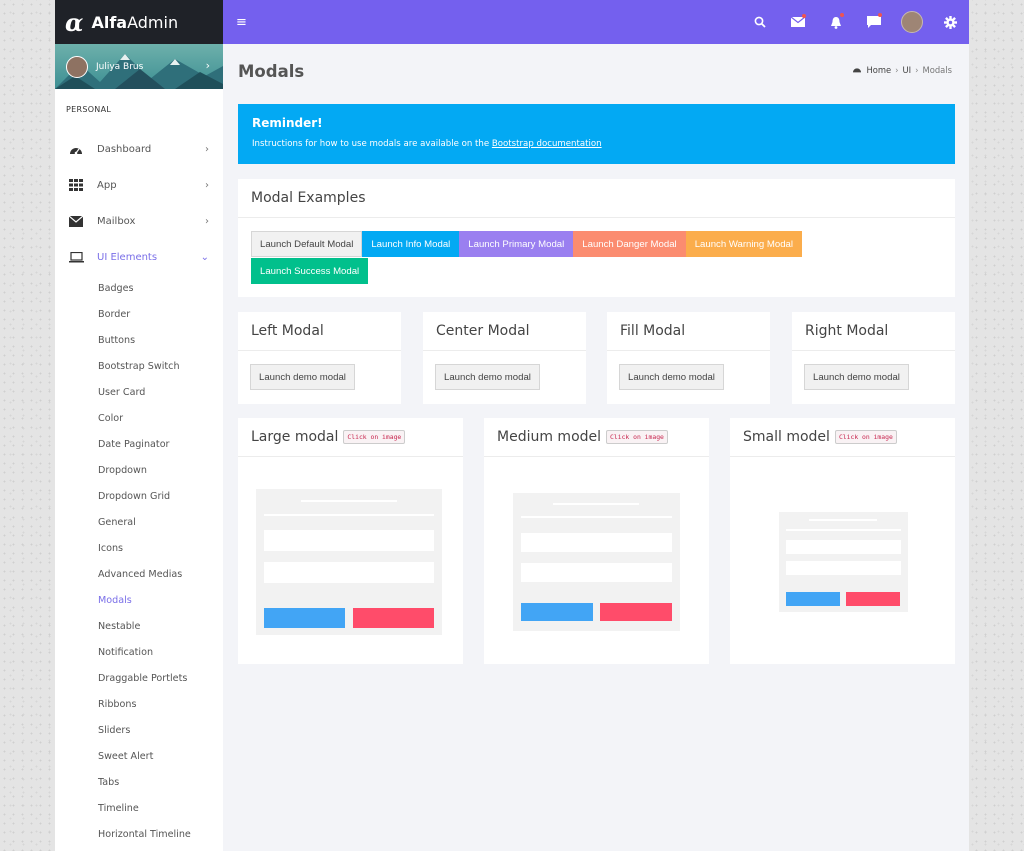 This screenshot has height=851, width=1024. What do you see at coordinates (139, 314) in the screenshot?
I see `sidebar-subitem-border: Border` at bounding box center [139, 314].